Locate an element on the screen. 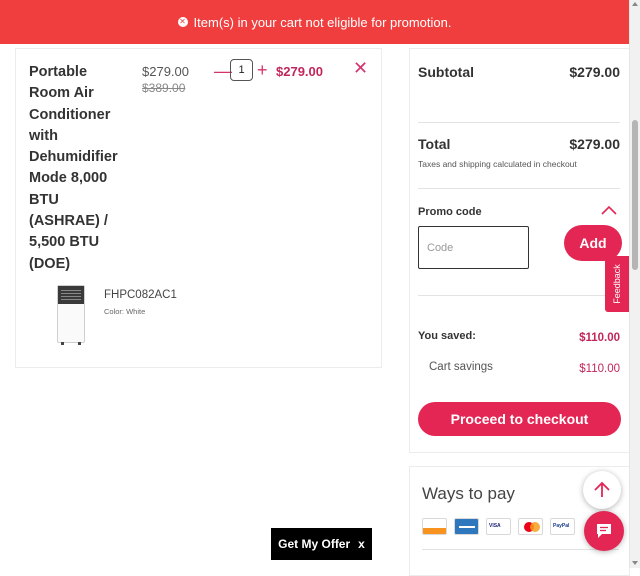  increase-quantity-button: + is located at coordinates (262, 70).